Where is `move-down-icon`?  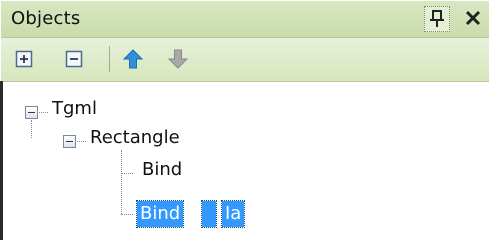
move-down-icon is located at coordinates (178, 59).